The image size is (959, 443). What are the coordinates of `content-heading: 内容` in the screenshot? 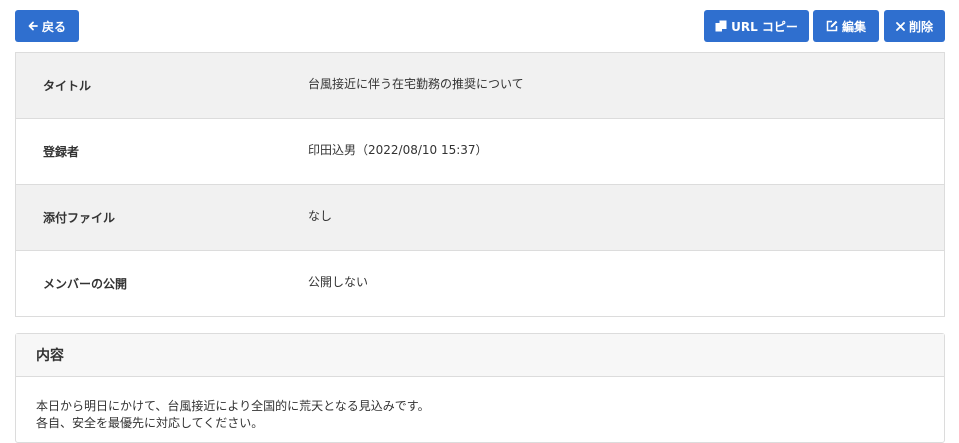 It's located at (480, 355).